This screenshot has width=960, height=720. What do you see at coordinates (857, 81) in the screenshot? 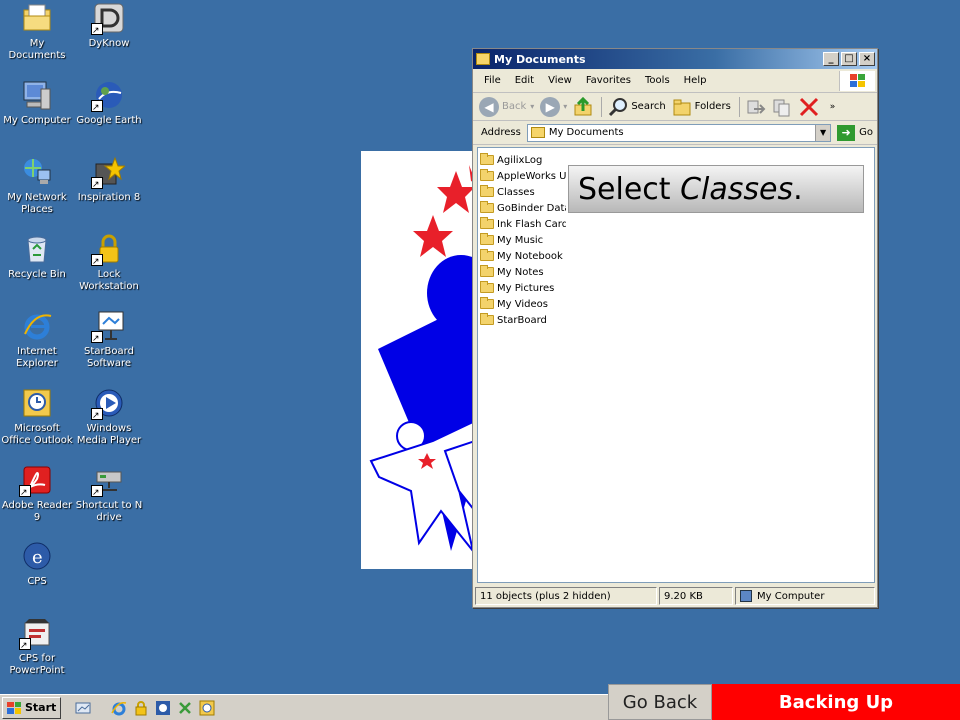
I see `windows-logo-icon` at bounding box center [857, 81].